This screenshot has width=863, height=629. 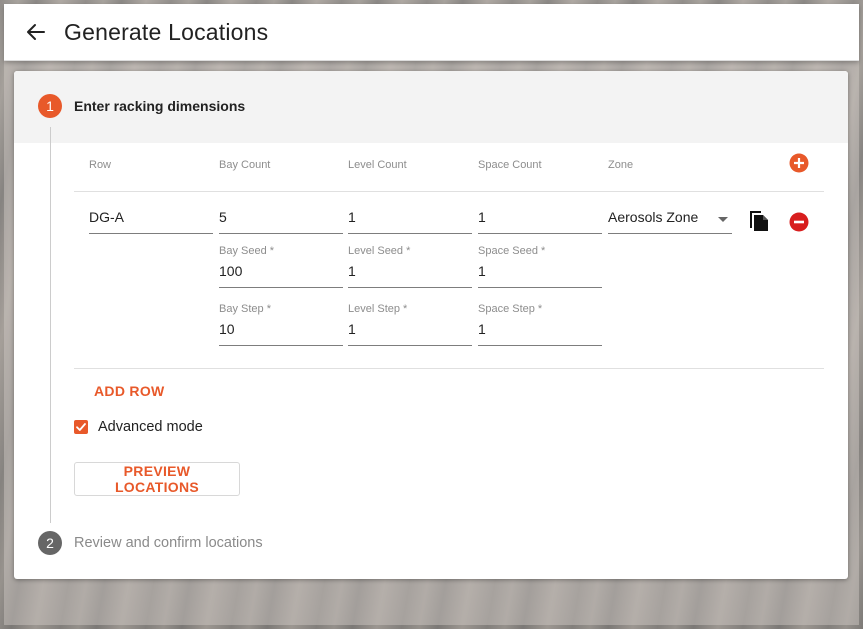 What do you see at coordinates (129, 391) in the screenshot?
I see `add-row-button: ADD ROW` at bounding box center [129, 391].